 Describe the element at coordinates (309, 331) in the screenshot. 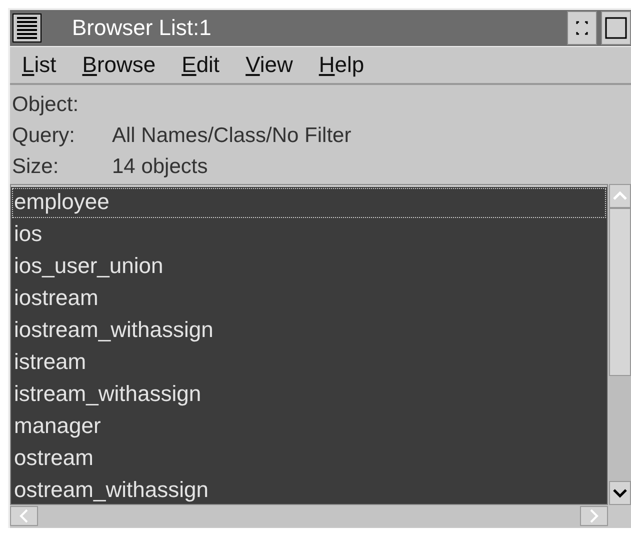

I see `class-entry: iostream_withassign` at that location.